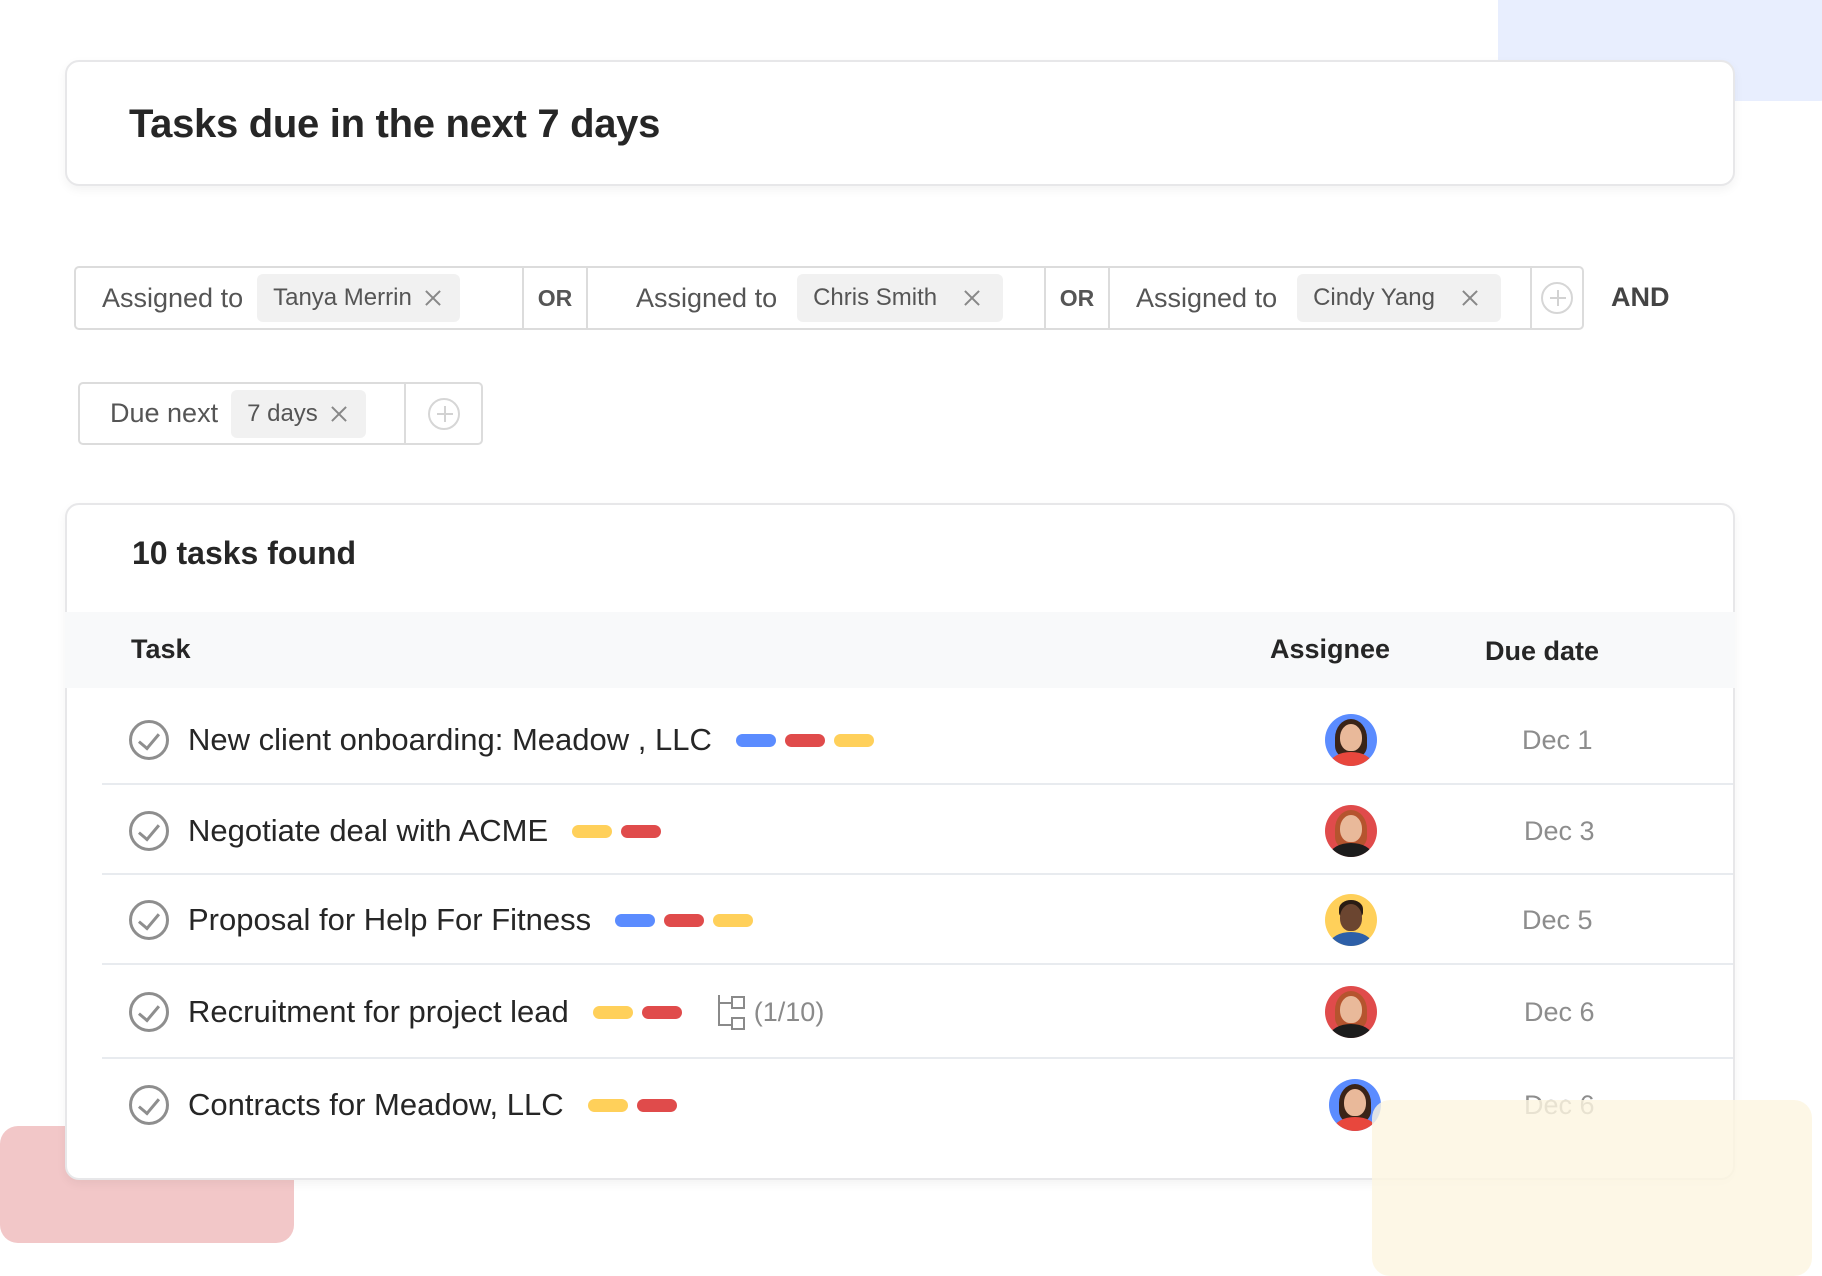 The width and height of the screenshot is (1822, 1276). I want to click on task-name: Proposal for Help For Fitness, so click(389, 920).